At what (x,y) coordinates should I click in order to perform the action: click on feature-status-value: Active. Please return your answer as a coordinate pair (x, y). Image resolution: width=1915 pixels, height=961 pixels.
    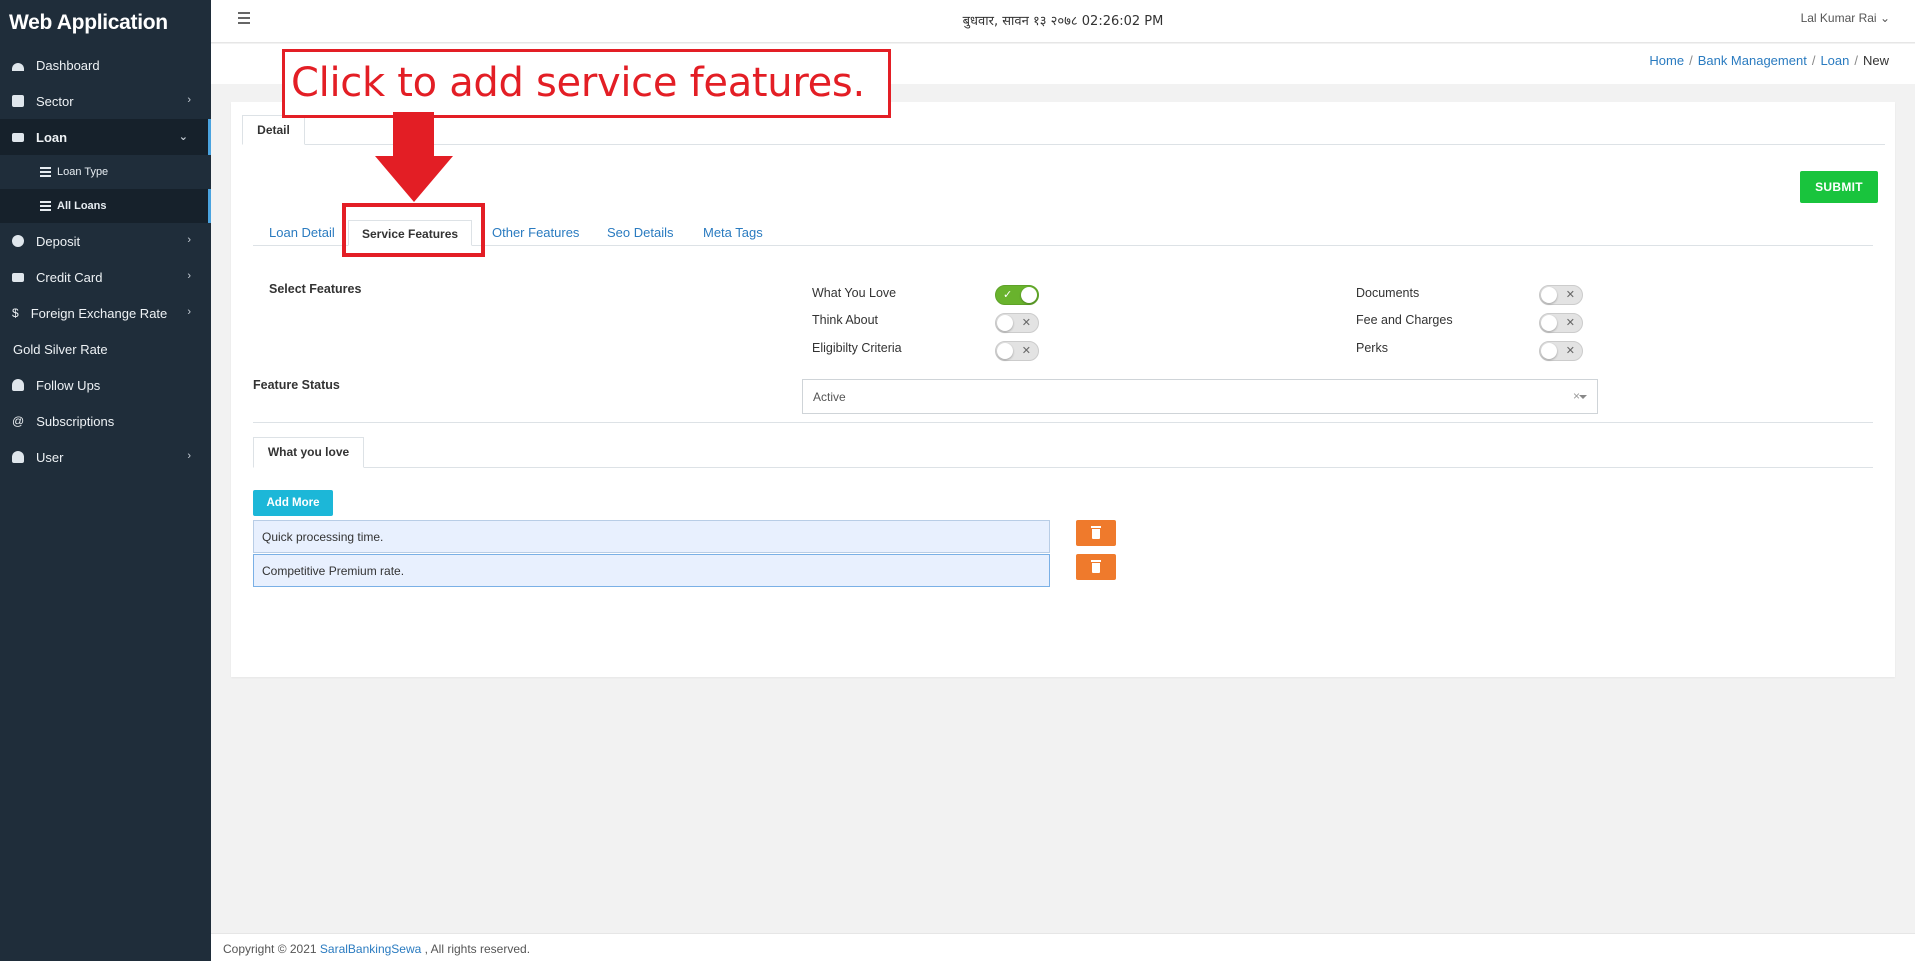
    Looking at the image, I should click on (829, 397).